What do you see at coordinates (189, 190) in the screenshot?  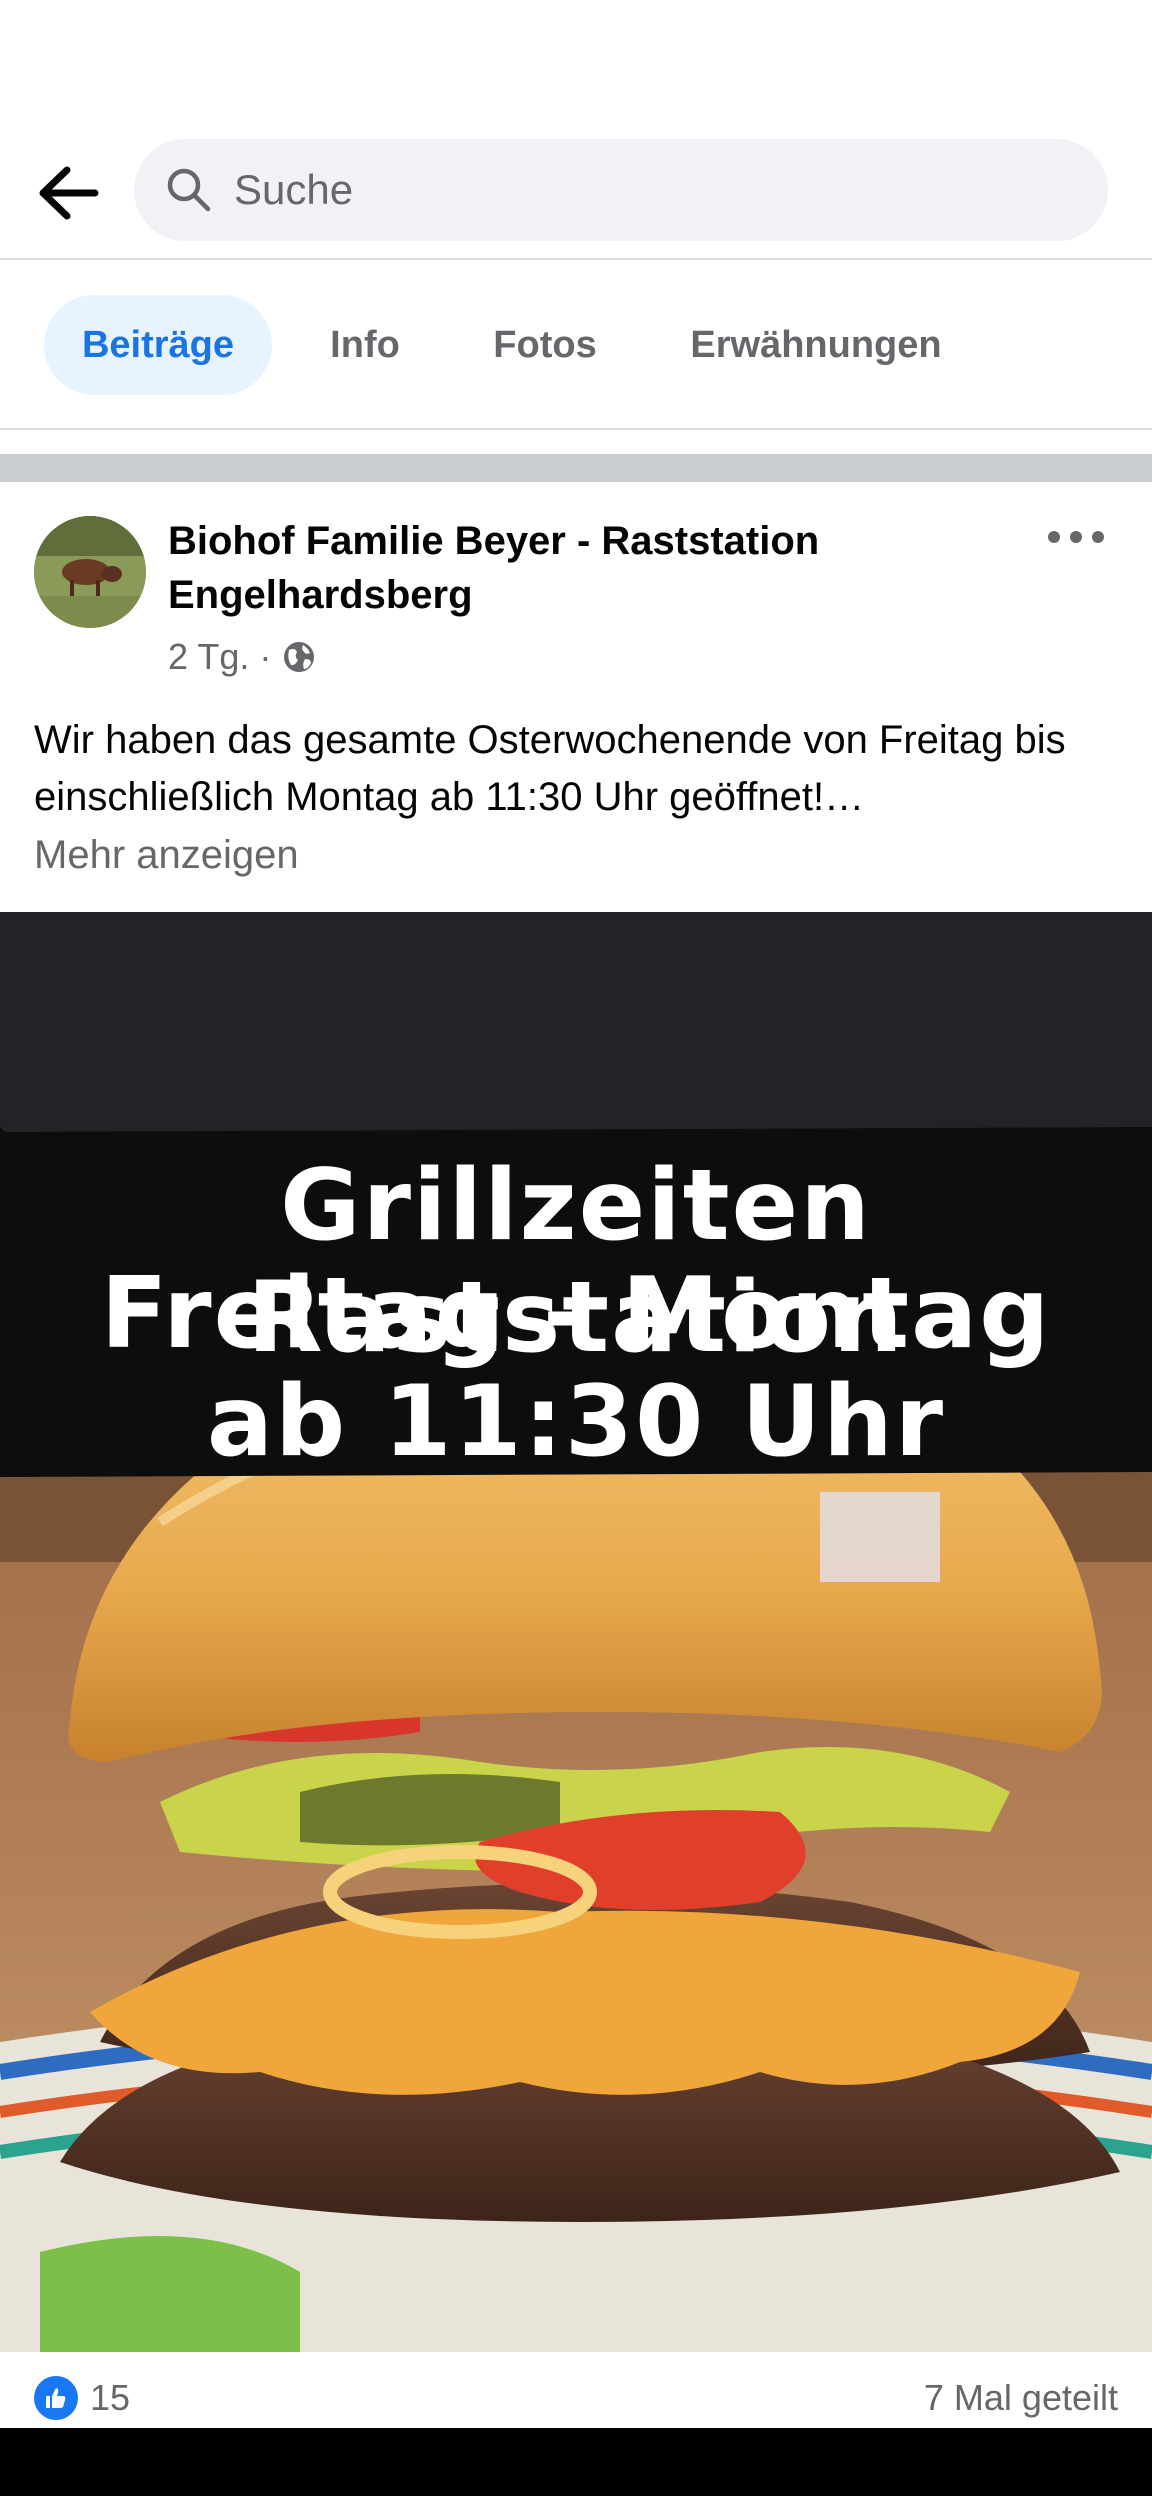 I see `search-icon` at bounding box center [189, 190].